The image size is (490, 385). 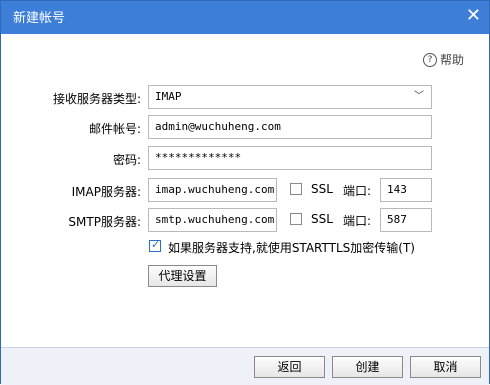 What do you see at coordinates (290, 97) in the screenshot?
I see `server-type-select: IMAP ﹀` at bounding box center [290, 97].